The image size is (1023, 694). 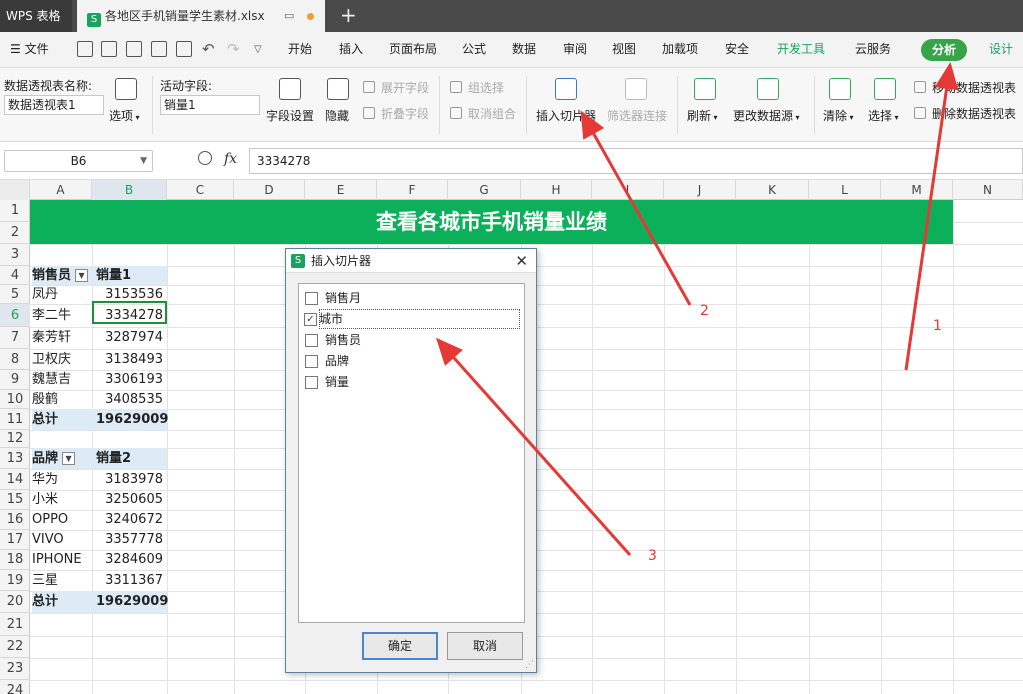 What do you see at coordinates (575, 50) in the screenshot?
I see `menu-review: 审阅` at bounding box center [575, 50].